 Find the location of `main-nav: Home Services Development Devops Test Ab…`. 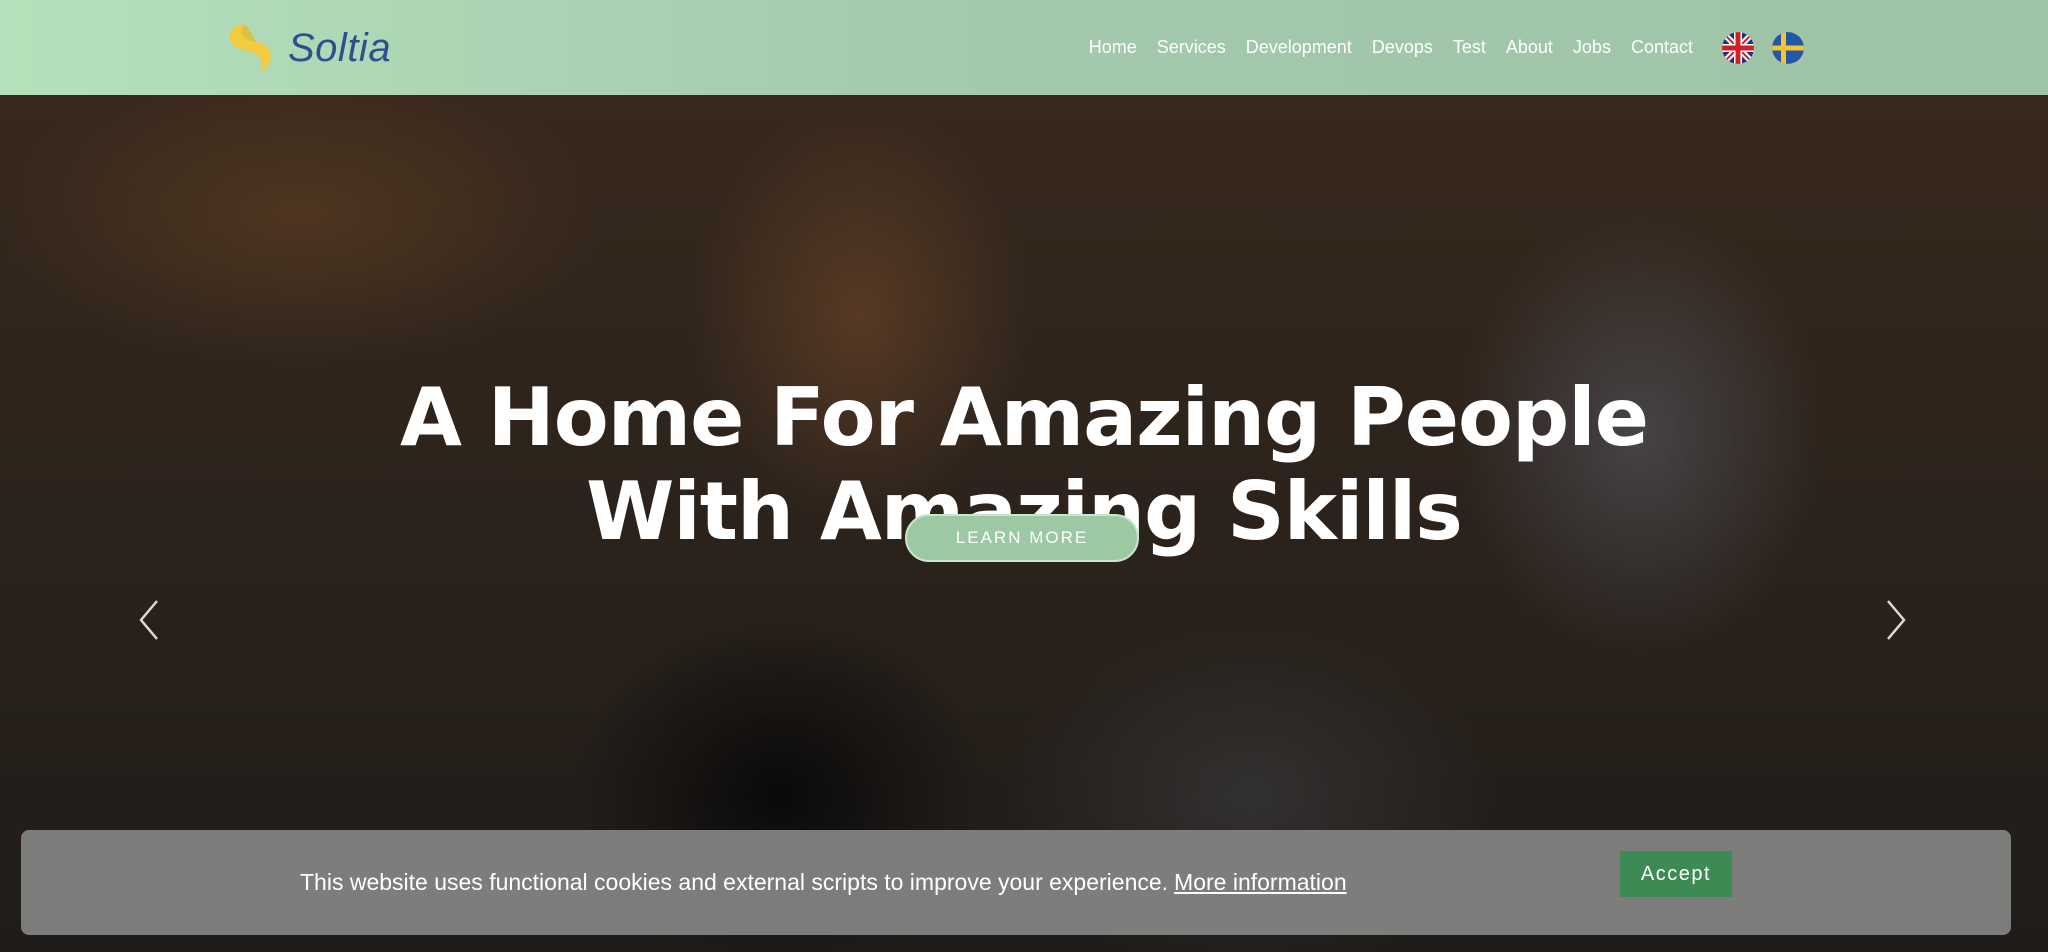

main-nav: Home Services Development Devops Test Ab… is located at coordinates (1563, 47).